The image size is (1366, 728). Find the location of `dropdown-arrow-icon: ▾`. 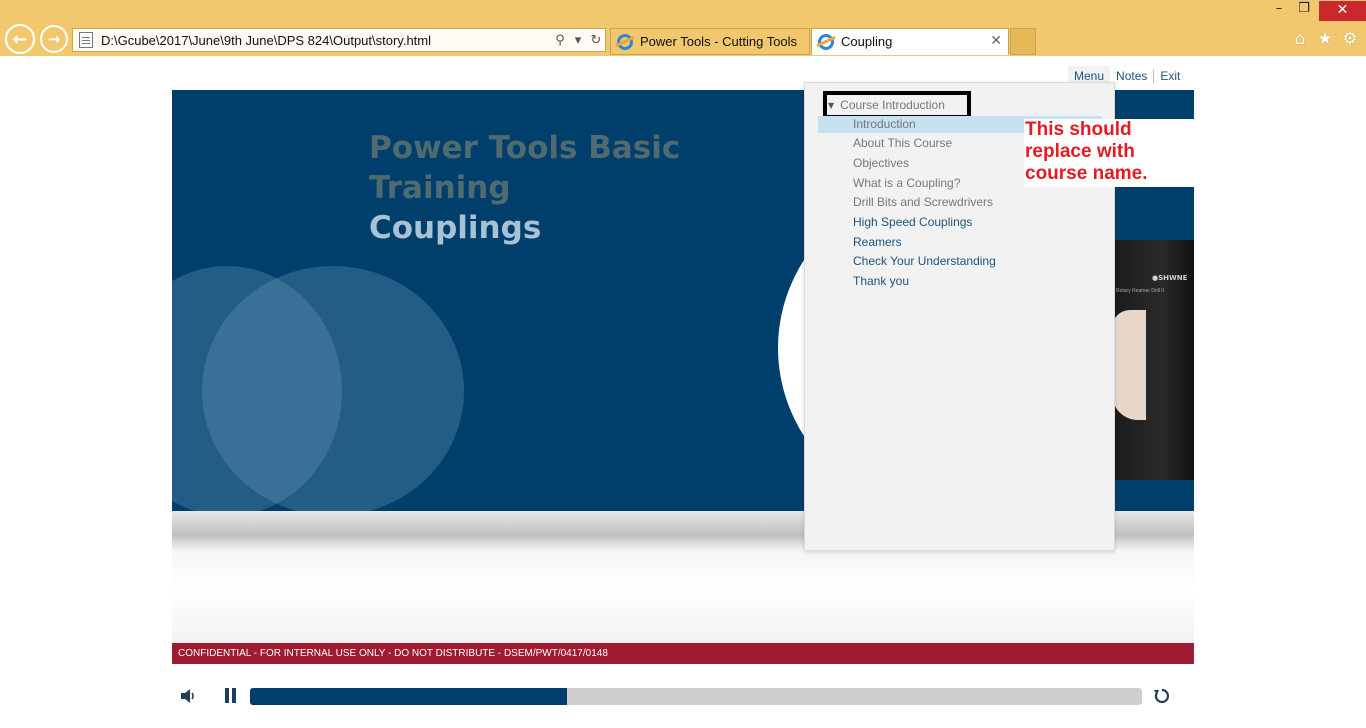

dropdown-arrow-icon: ▾ is located at coordinates (578, 40).